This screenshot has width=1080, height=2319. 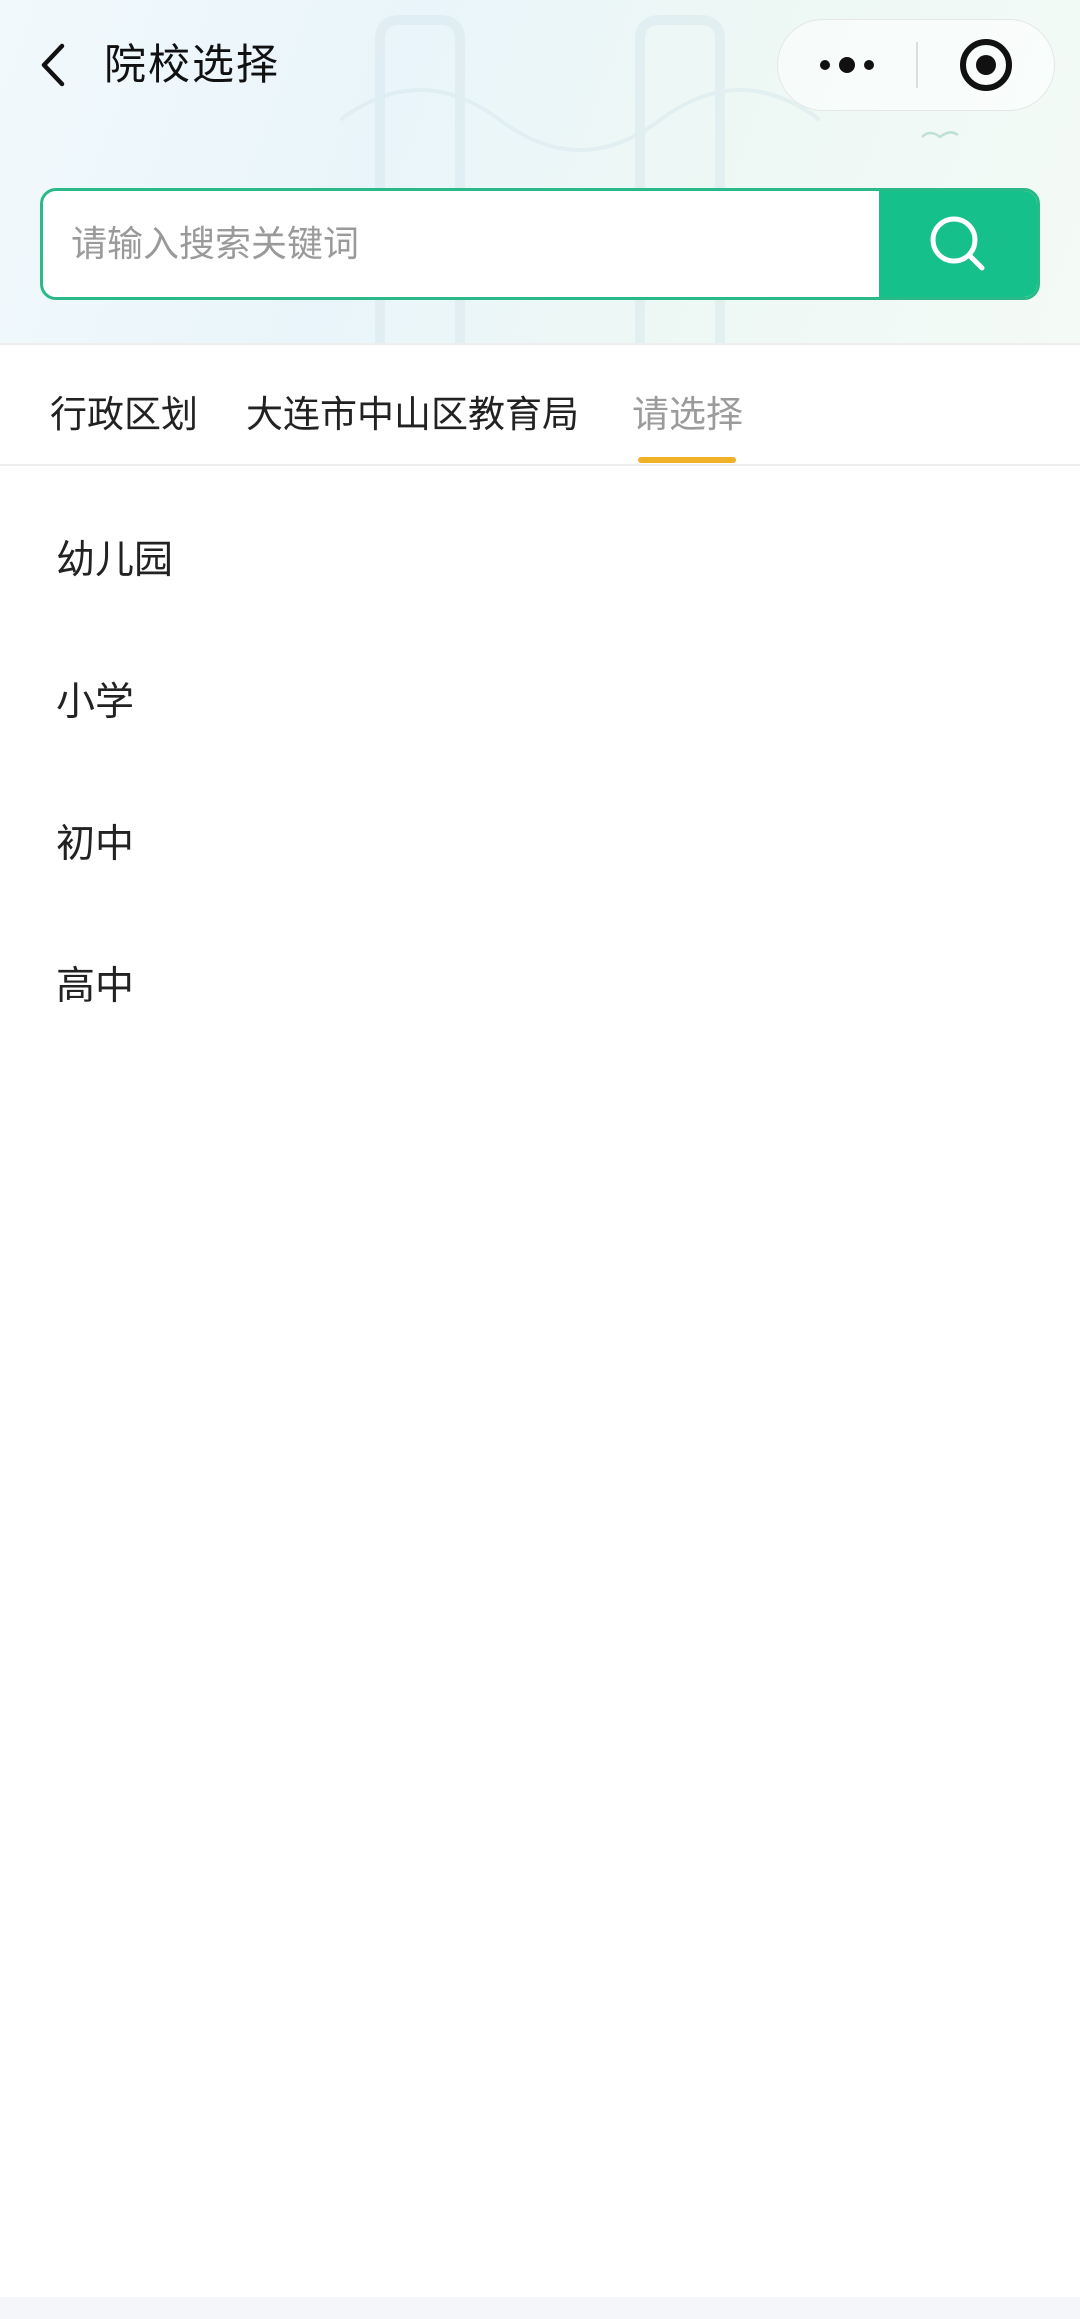 I want to click on tabs-divider, so click(x=540, y=465).